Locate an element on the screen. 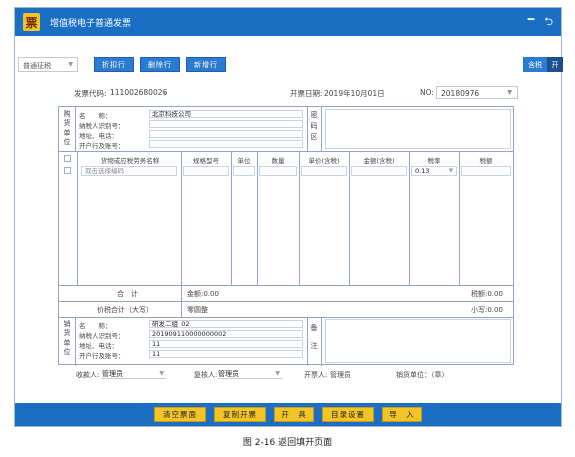 This screenshot has height=457, width=575. total-words-value: 零圆整 is located at coordinates (197, 310).